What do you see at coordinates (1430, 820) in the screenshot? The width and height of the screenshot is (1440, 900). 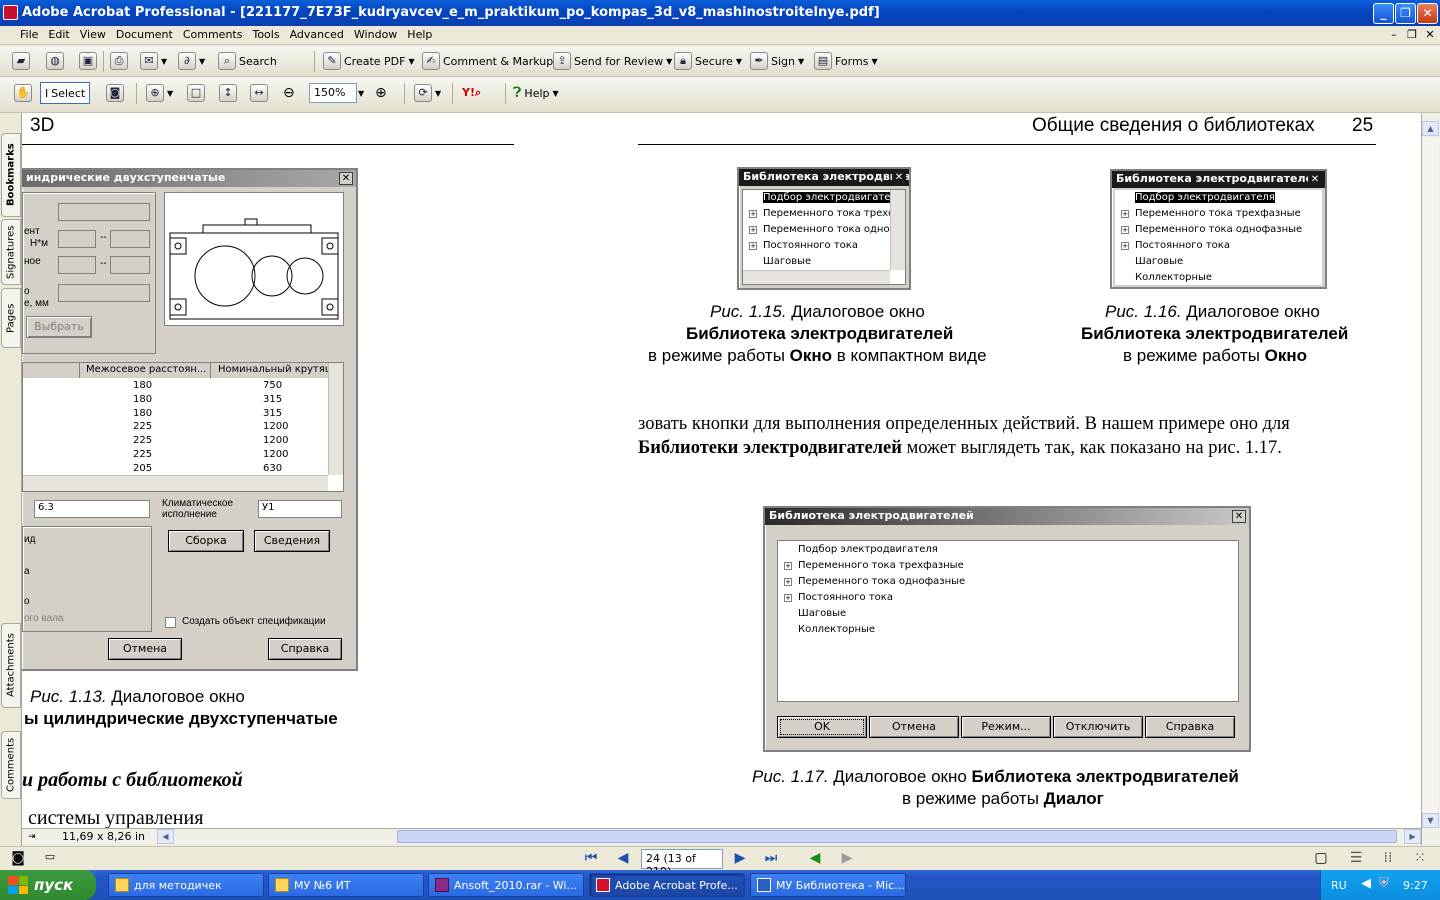 I see `scroll-down-arrow: ▼` at bounding box center [1430, 820].